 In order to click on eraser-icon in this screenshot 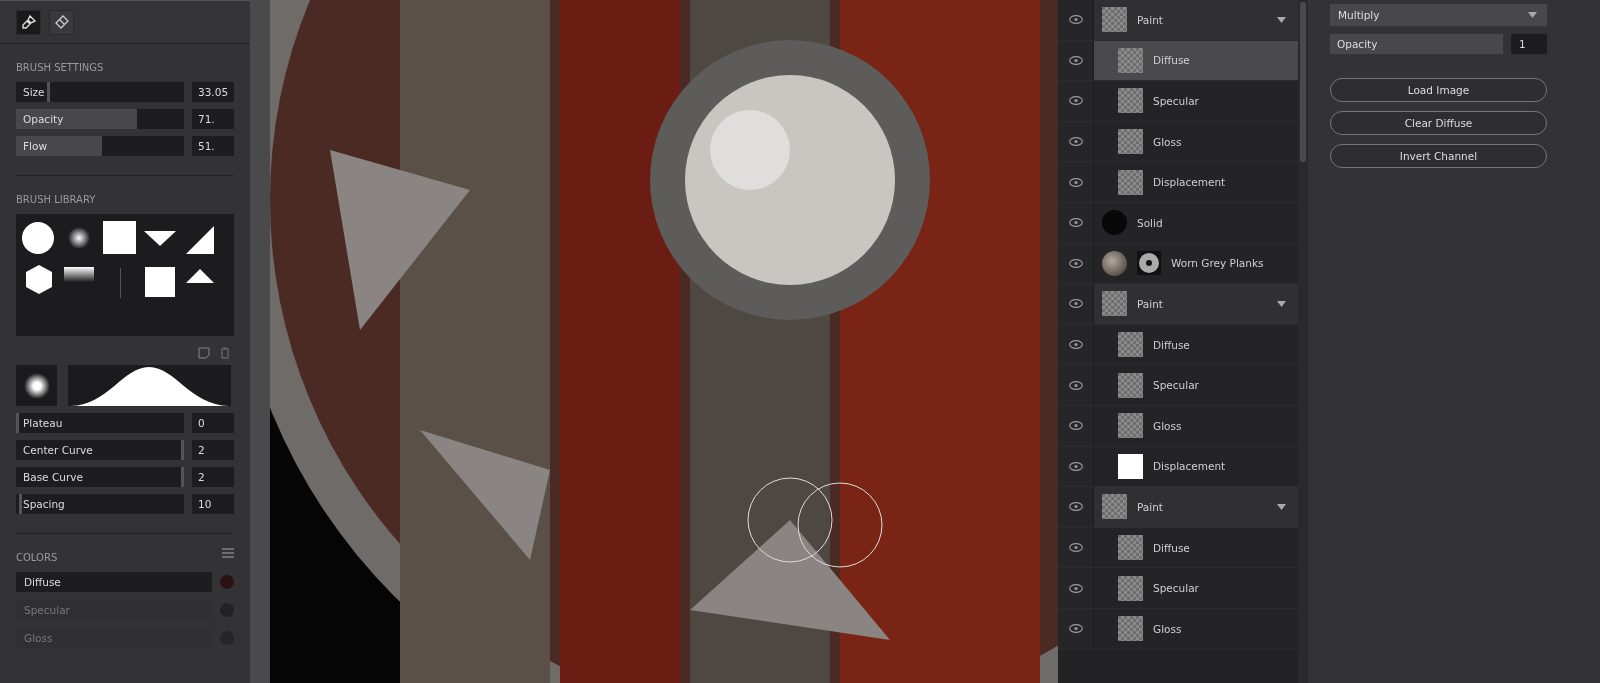, I will do `click(61, 22)`.